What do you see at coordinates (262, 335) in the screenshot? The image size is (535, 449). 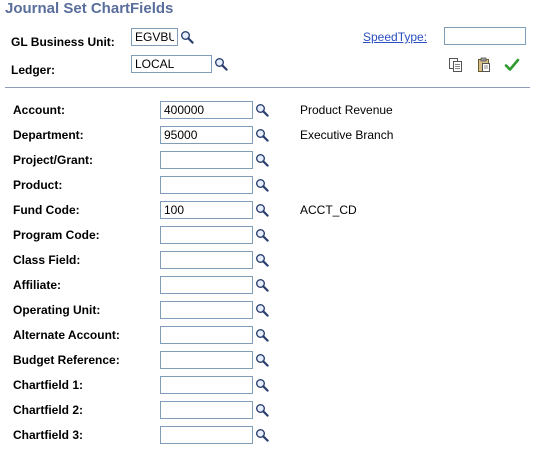 I see `alternate-account-lookup-icon` at bounding box center [262, 335].